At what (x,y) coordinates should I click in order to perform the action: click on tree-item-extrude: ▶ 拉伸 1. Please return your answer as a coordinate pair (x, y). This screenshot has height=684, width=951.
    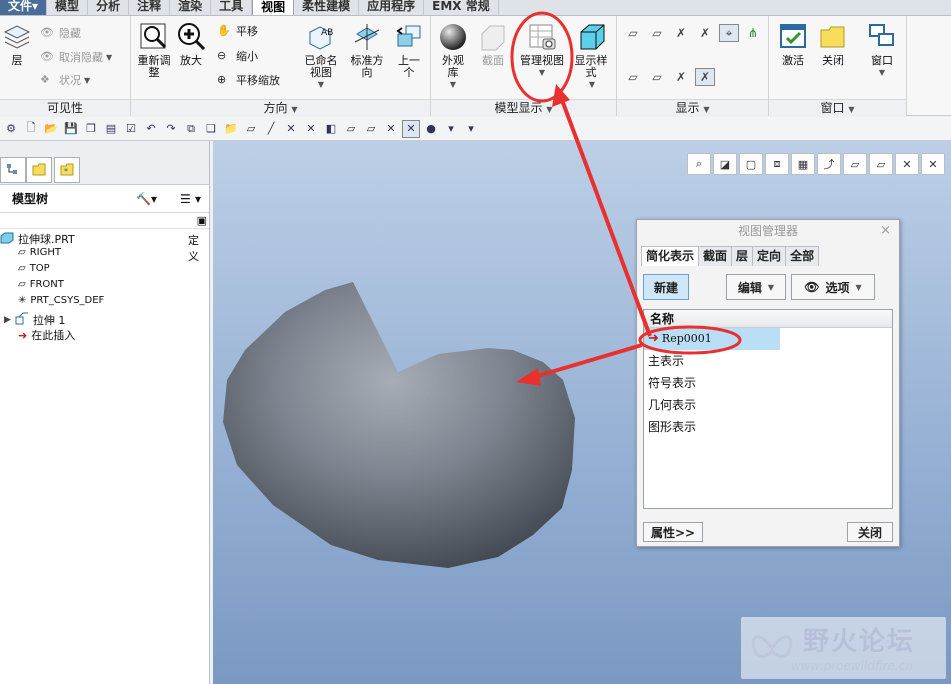
    Looking at the image, I should click on (34, 319).